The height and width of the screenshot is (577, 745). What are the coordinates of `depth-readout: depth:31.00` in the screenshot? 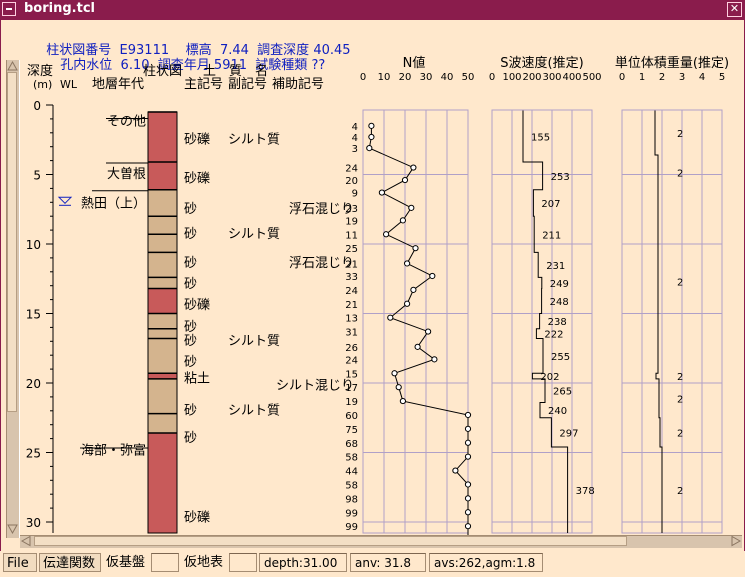 It's located at (303, 562).